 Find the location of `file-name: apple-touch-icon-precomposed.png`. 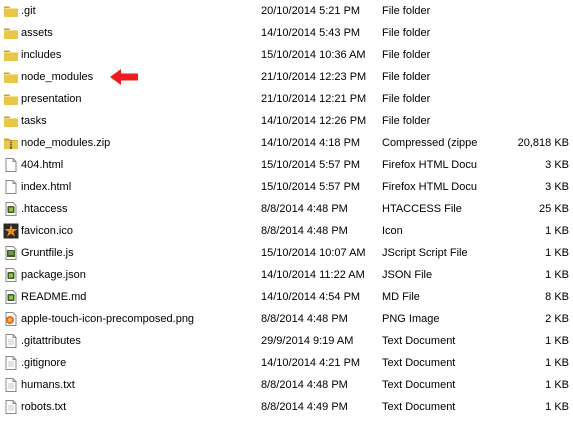

file-name: apple-touch-icon-precomposed.png is located at coordinates (108, 319).